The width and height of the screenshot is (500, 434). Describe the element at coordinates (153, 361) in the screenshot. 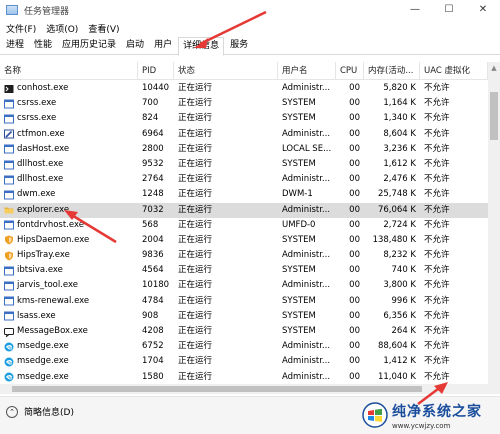

I see `pid-cell: 1704` at that location.